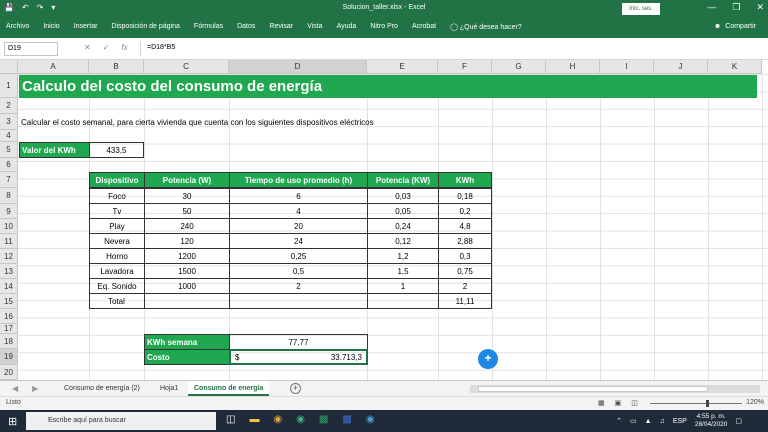 Image resolution: width=768 pixels, height=432 pixels. What do you see at coordinates (662, 421) in the screenshot?
I see `volume-icon: ♫` at bounding box center [662, 421].